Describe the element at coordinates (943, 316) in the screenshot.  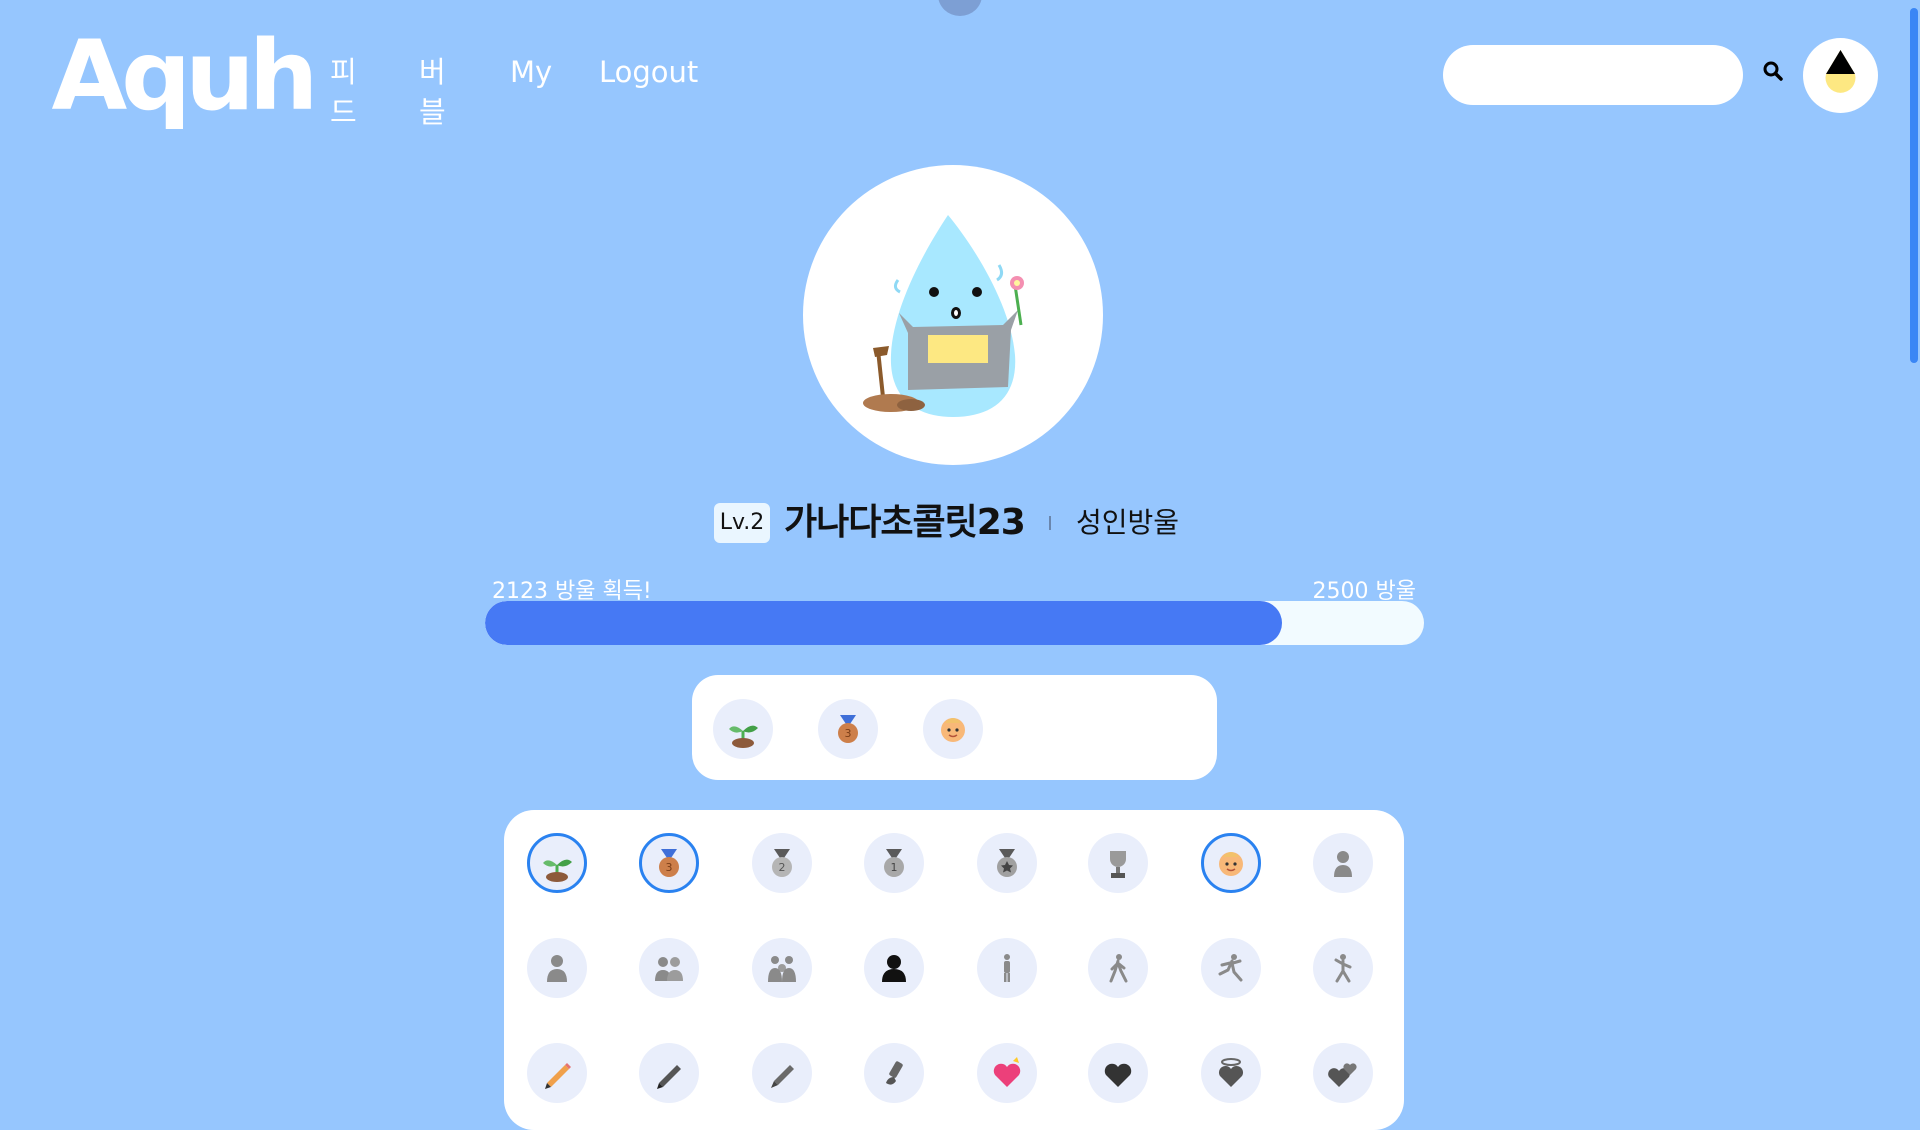
I see `water-drop-character-icon` at that location.